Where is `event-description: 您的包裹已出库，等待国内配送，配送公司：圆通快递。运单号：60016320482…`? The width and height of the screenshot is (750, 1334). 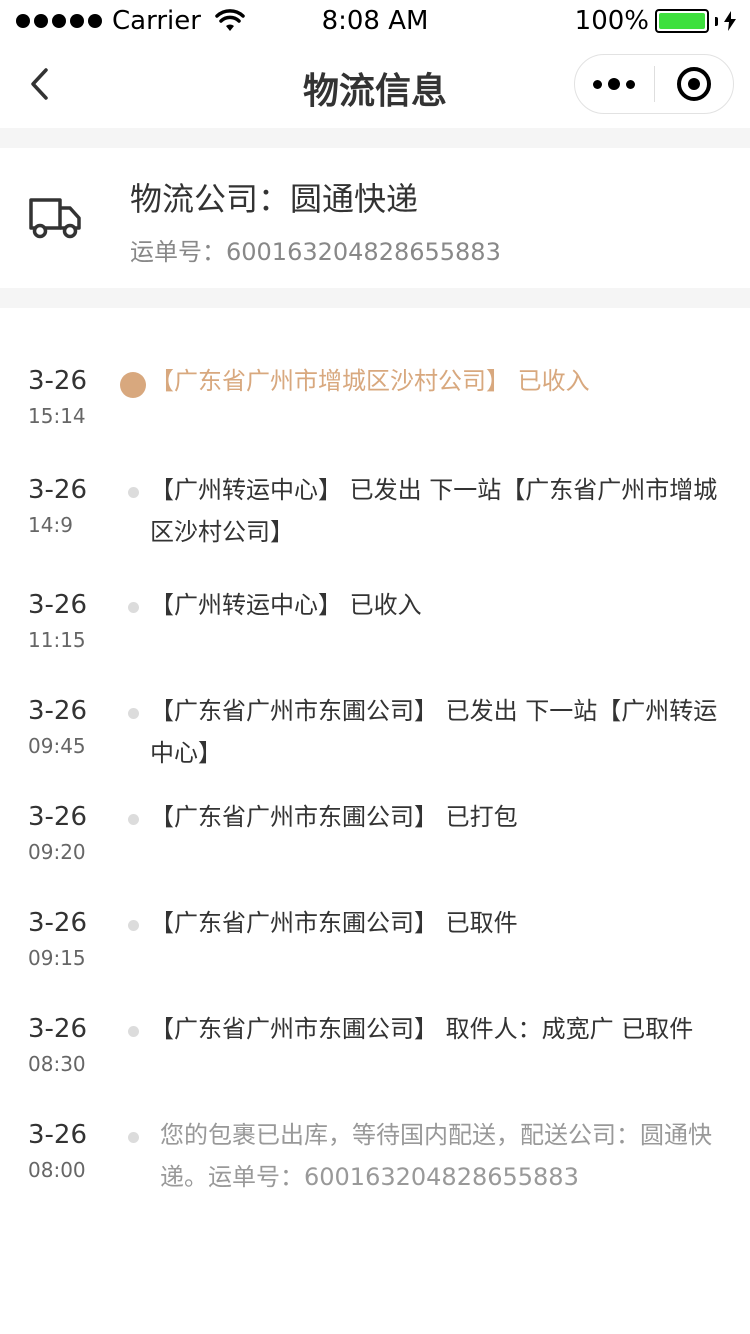
event-description: 您的包裹已出库，等待国内配送，配送公司：圆通快递。运单号：60016320482… is located at coordinates (436, 1156).